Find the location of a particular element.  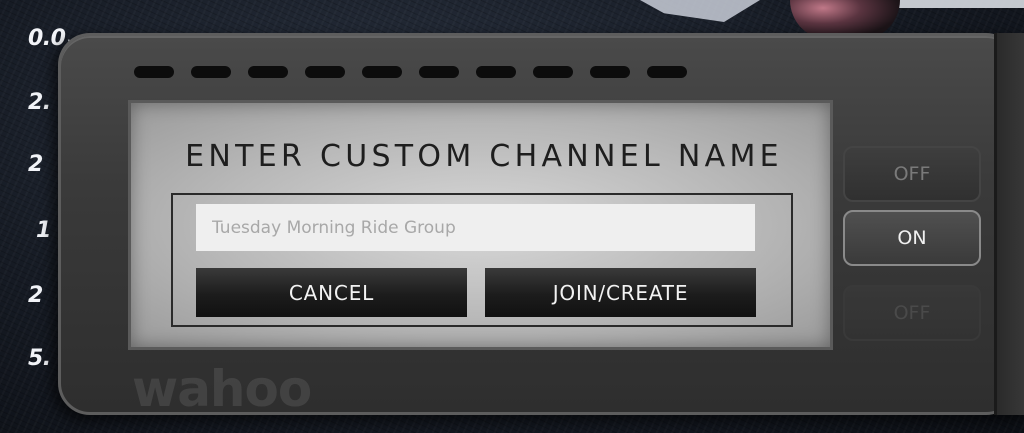

hud-stat-value: 5. is located at coordinates (39, 358).